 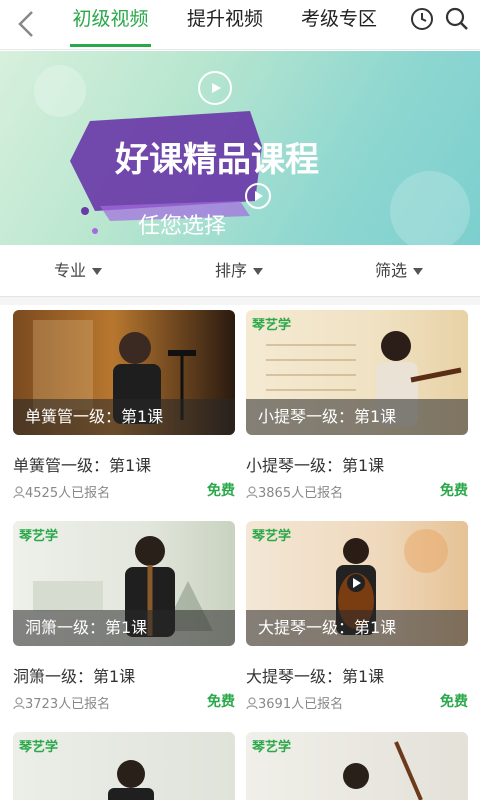 I want to click on course-thumbnail: 琴艺学 洞箫一级：第1课, so click(x=124, y=583).